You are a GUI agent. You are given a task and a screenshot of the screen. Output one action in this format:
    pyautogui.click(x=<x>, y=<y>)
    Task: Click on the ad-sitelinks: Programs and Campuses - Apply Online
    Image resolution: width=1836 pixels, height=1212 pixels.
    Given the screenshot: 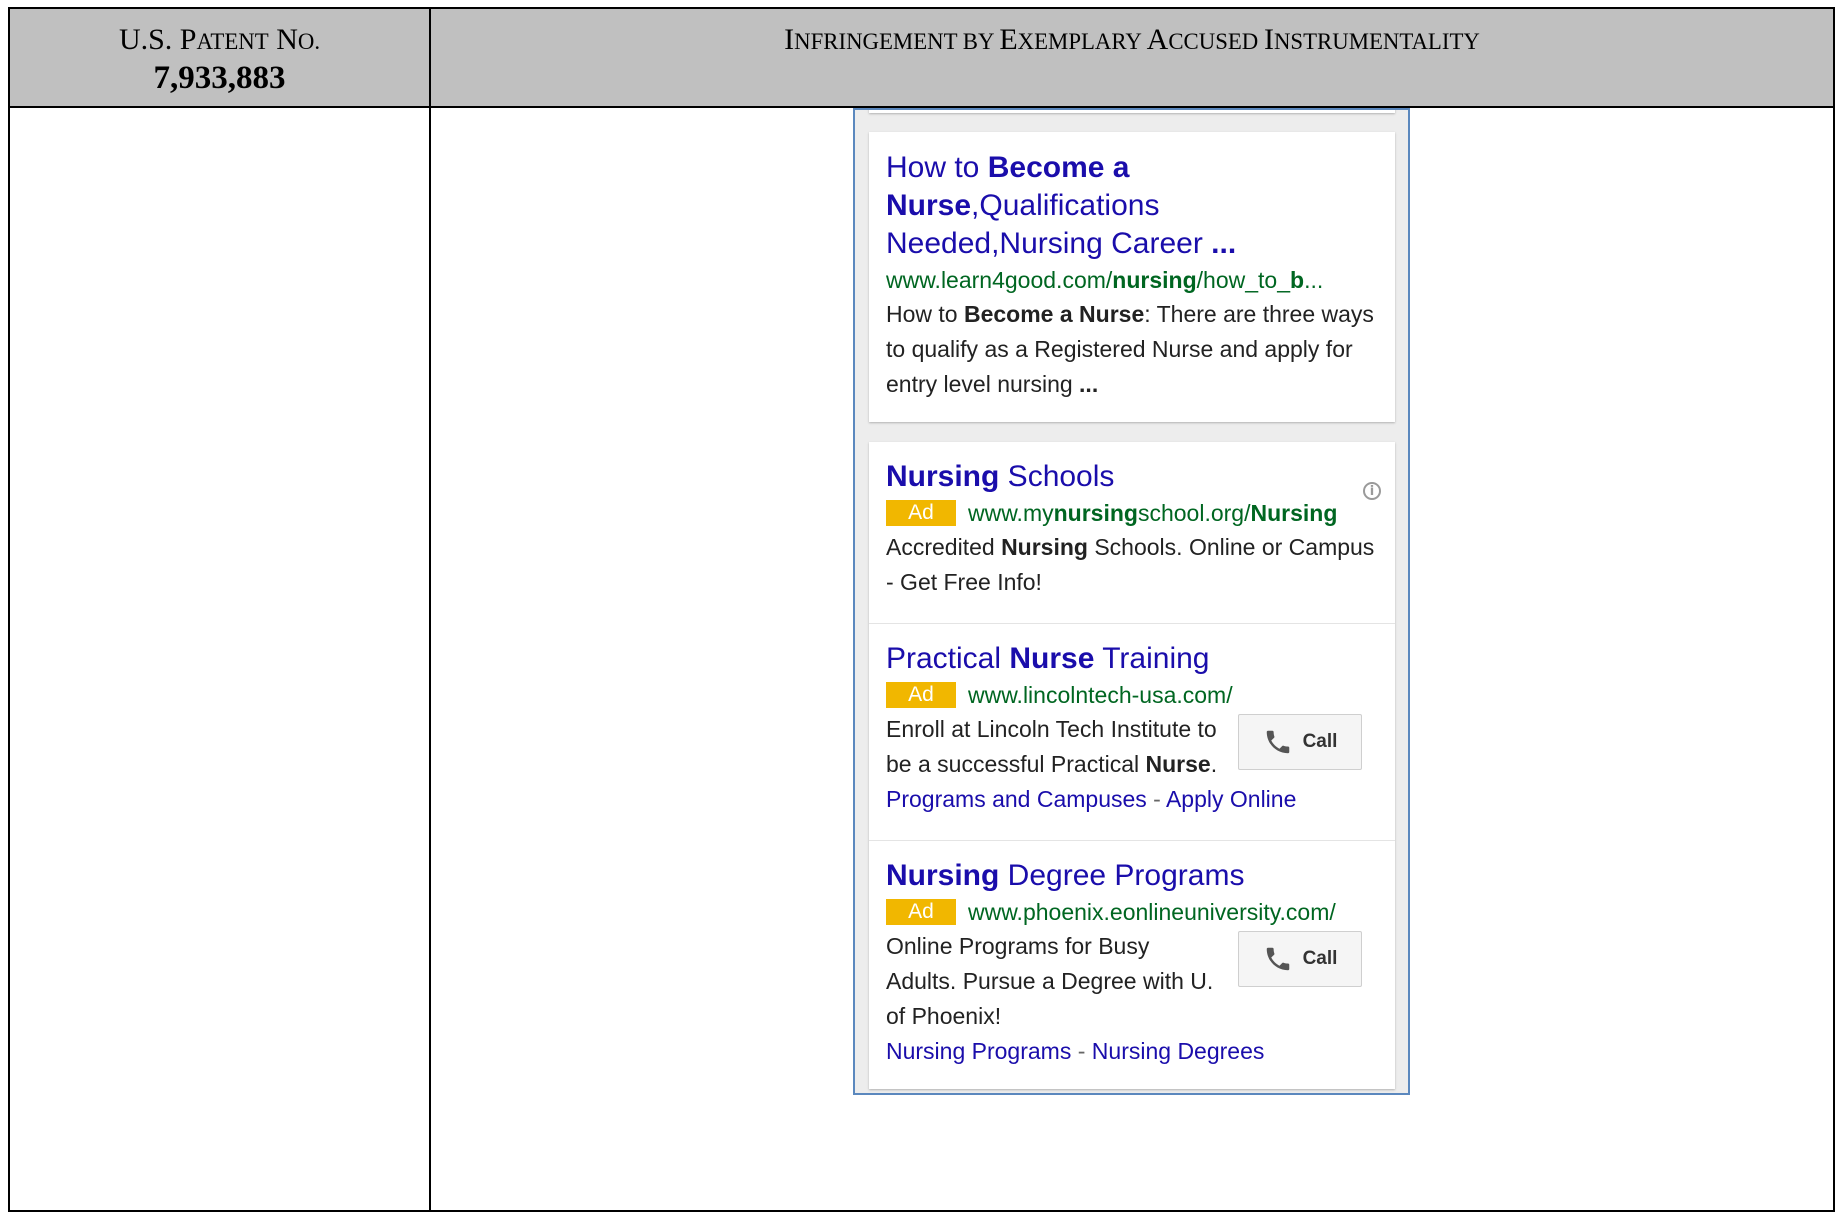 What is the action you would take?
    pyautogui.click(x=1091, y=799)
    